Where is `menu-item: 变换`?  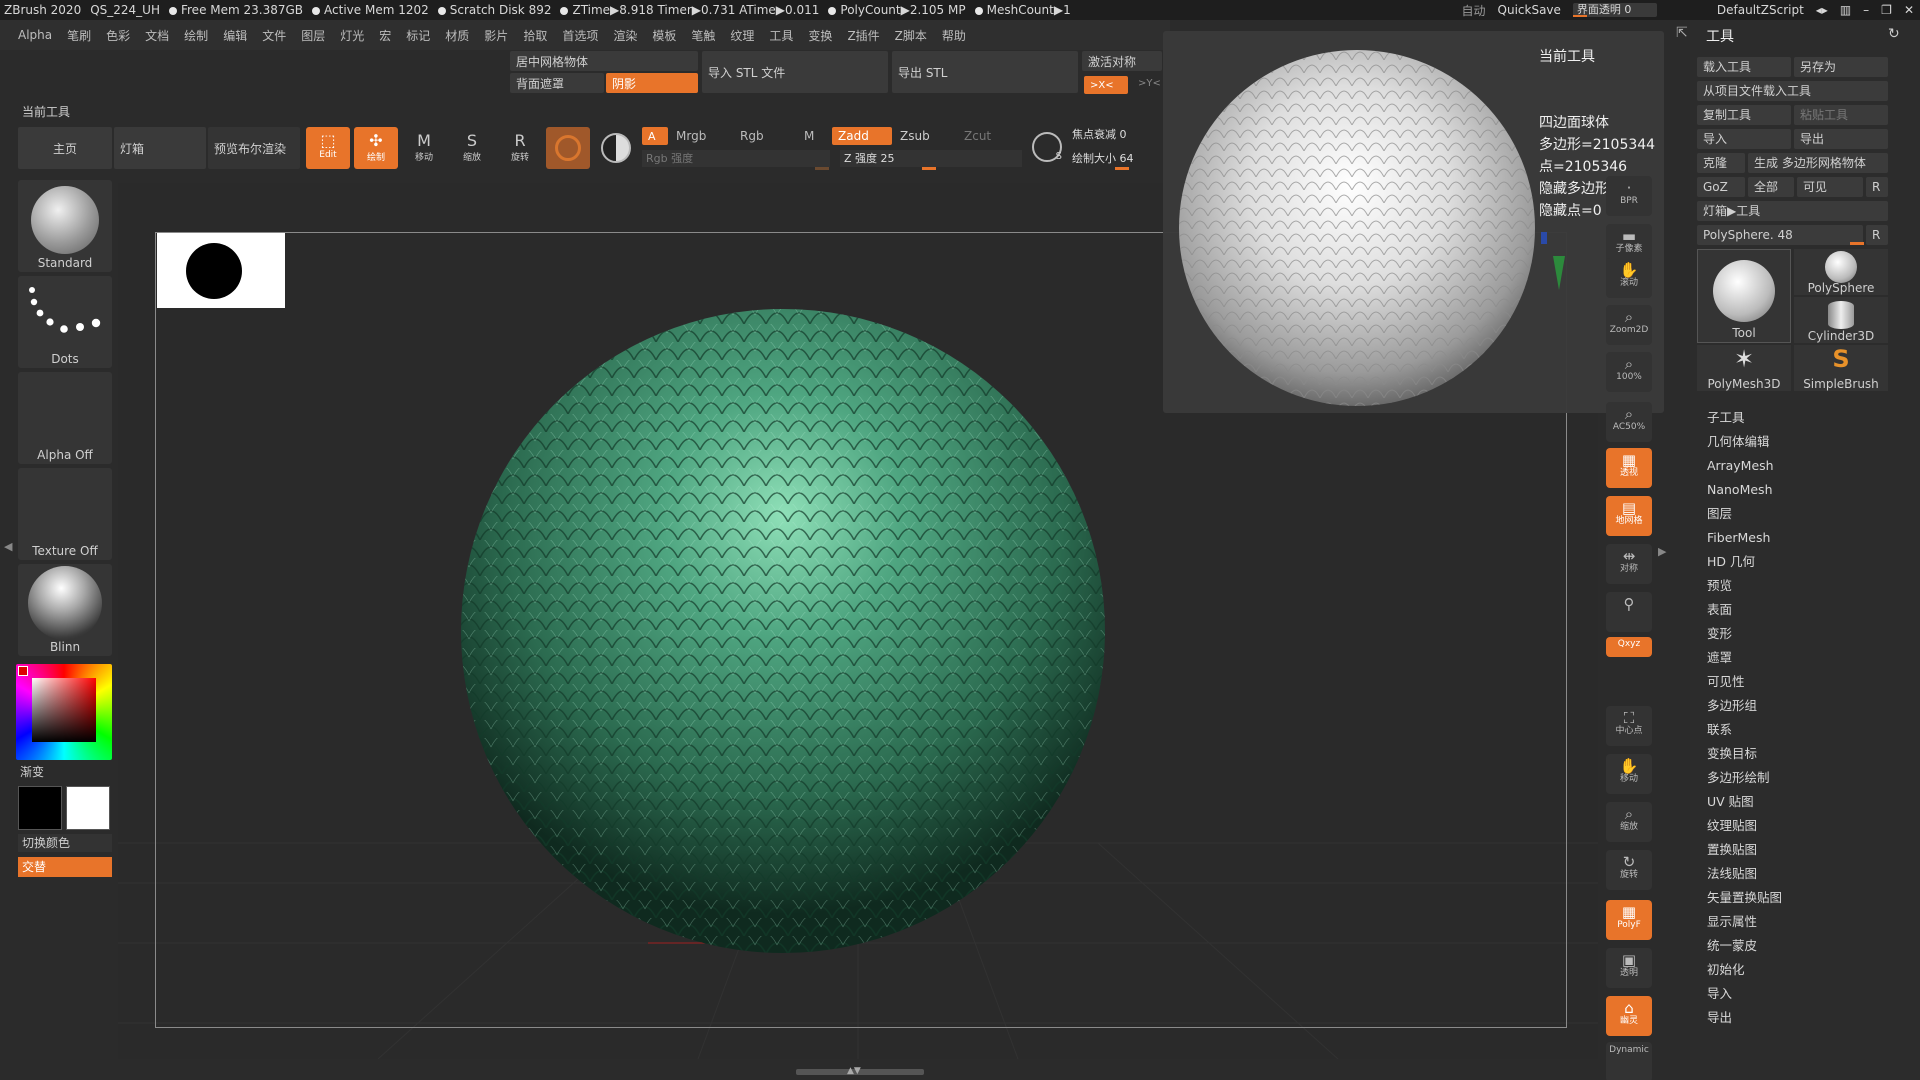 menu-item: 变换 is located at coordinates (820, 35).